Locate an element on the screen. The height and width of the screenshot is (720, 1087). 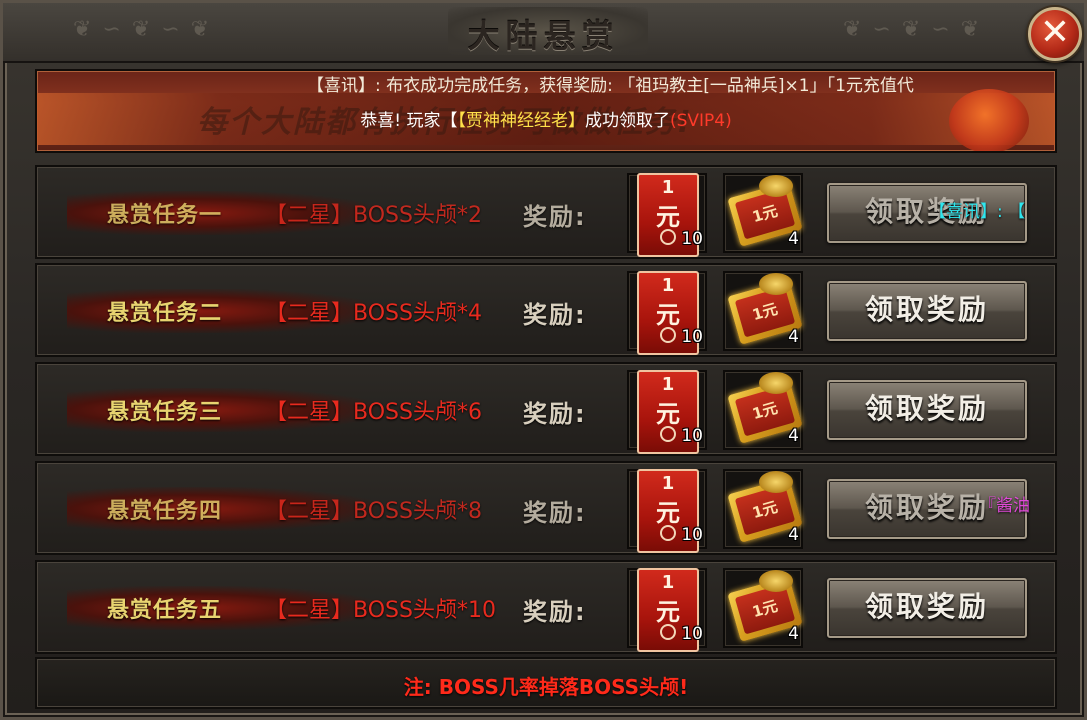
claim-announcement: 恭喜! 玩家【【贾神神经经老】成功领取了(SVIP4) is located at coordinates (546, 121).